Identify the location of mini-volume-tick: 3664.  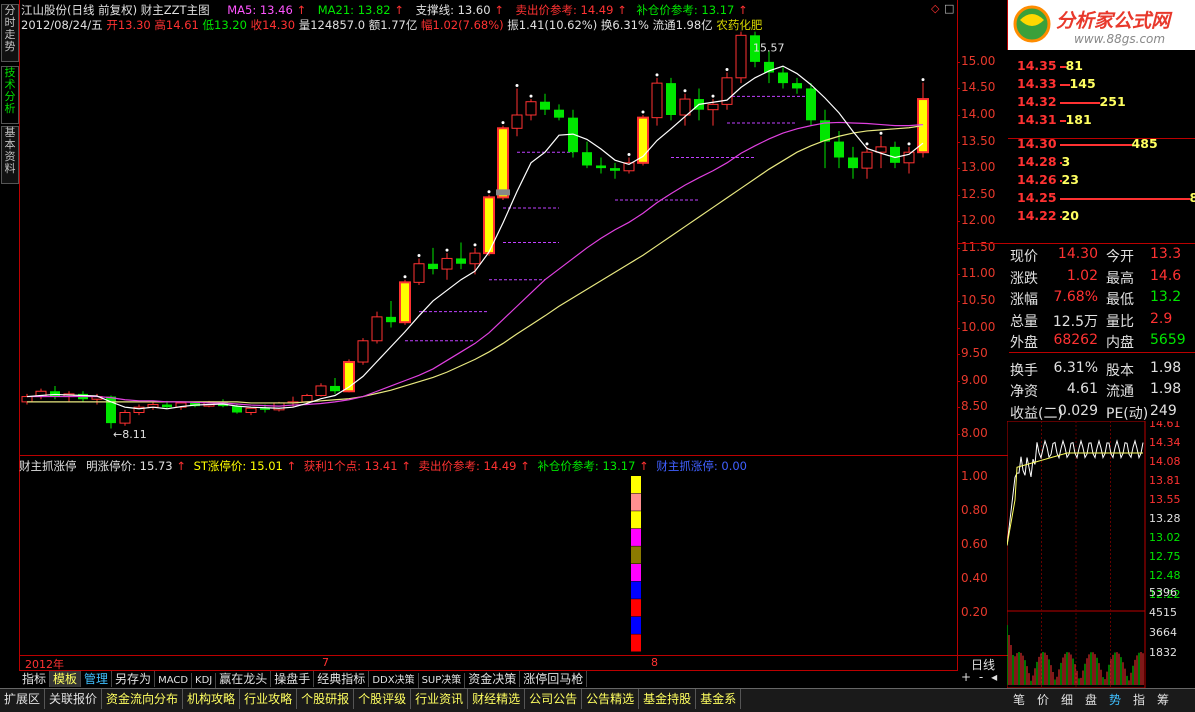
(1163, 632).